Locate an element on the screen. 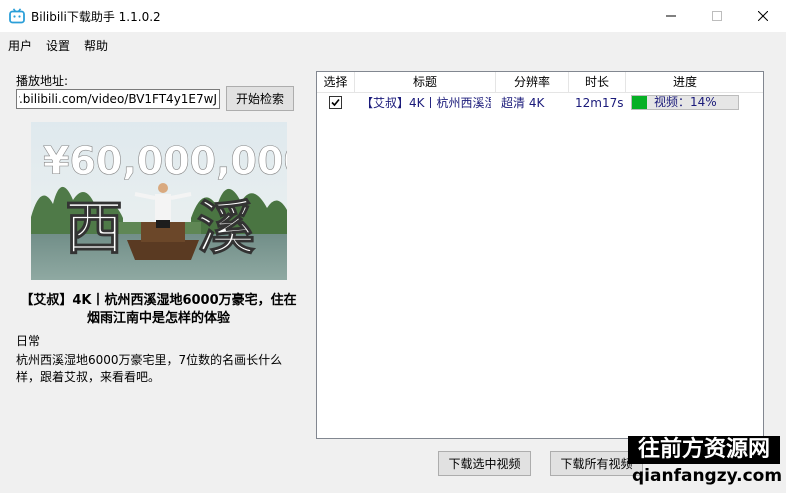 The width and height of the screenshot is (786, 493). menu-settings: 设置 is located at coordinates (58, 45).